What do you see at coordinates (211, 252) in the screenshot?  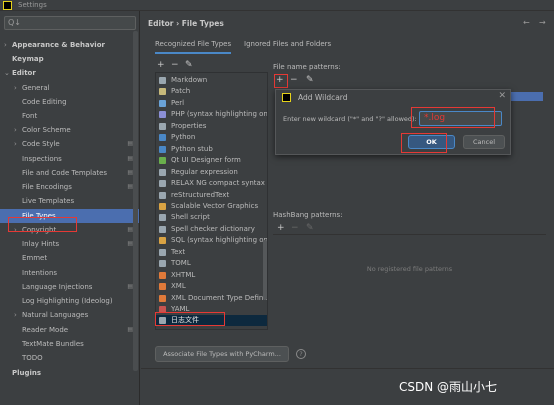 I see `file-type-row: Text` at bounding box center [211, 252].